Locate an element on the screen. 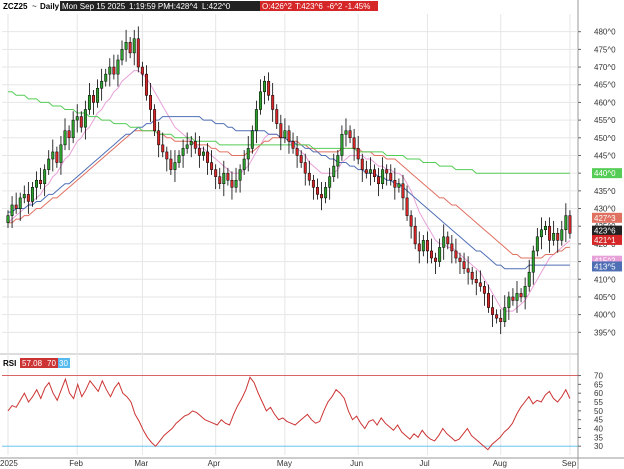 The image size is (624, 469). month-label: Feb is located at coordinates (76, 463).